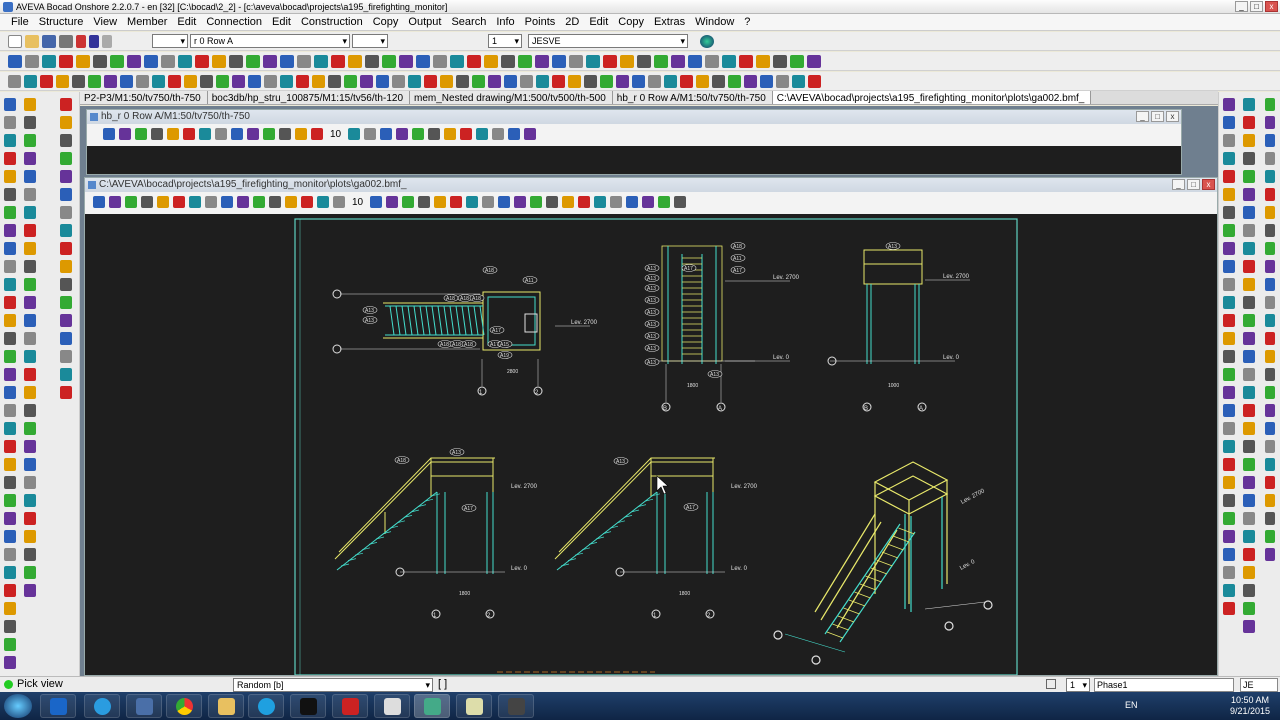  I want to click on user-combo: JESVE, so click(608, 41).